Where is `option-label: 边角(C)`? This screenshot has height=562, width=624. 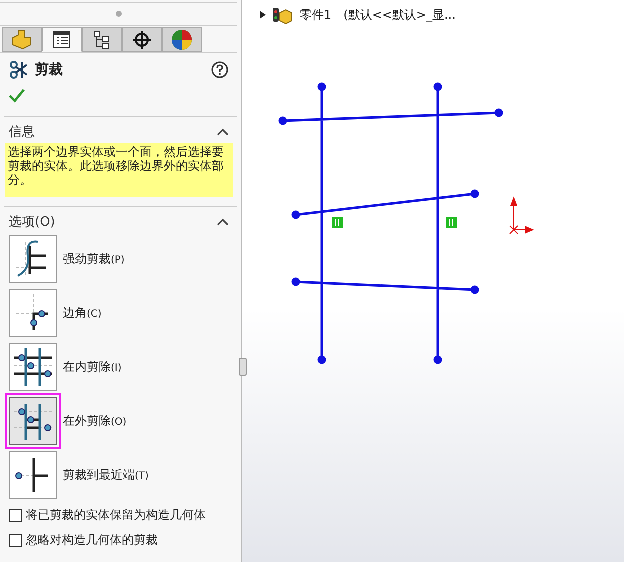 option-label: 边角(C) is located at coordinates (82, 313).